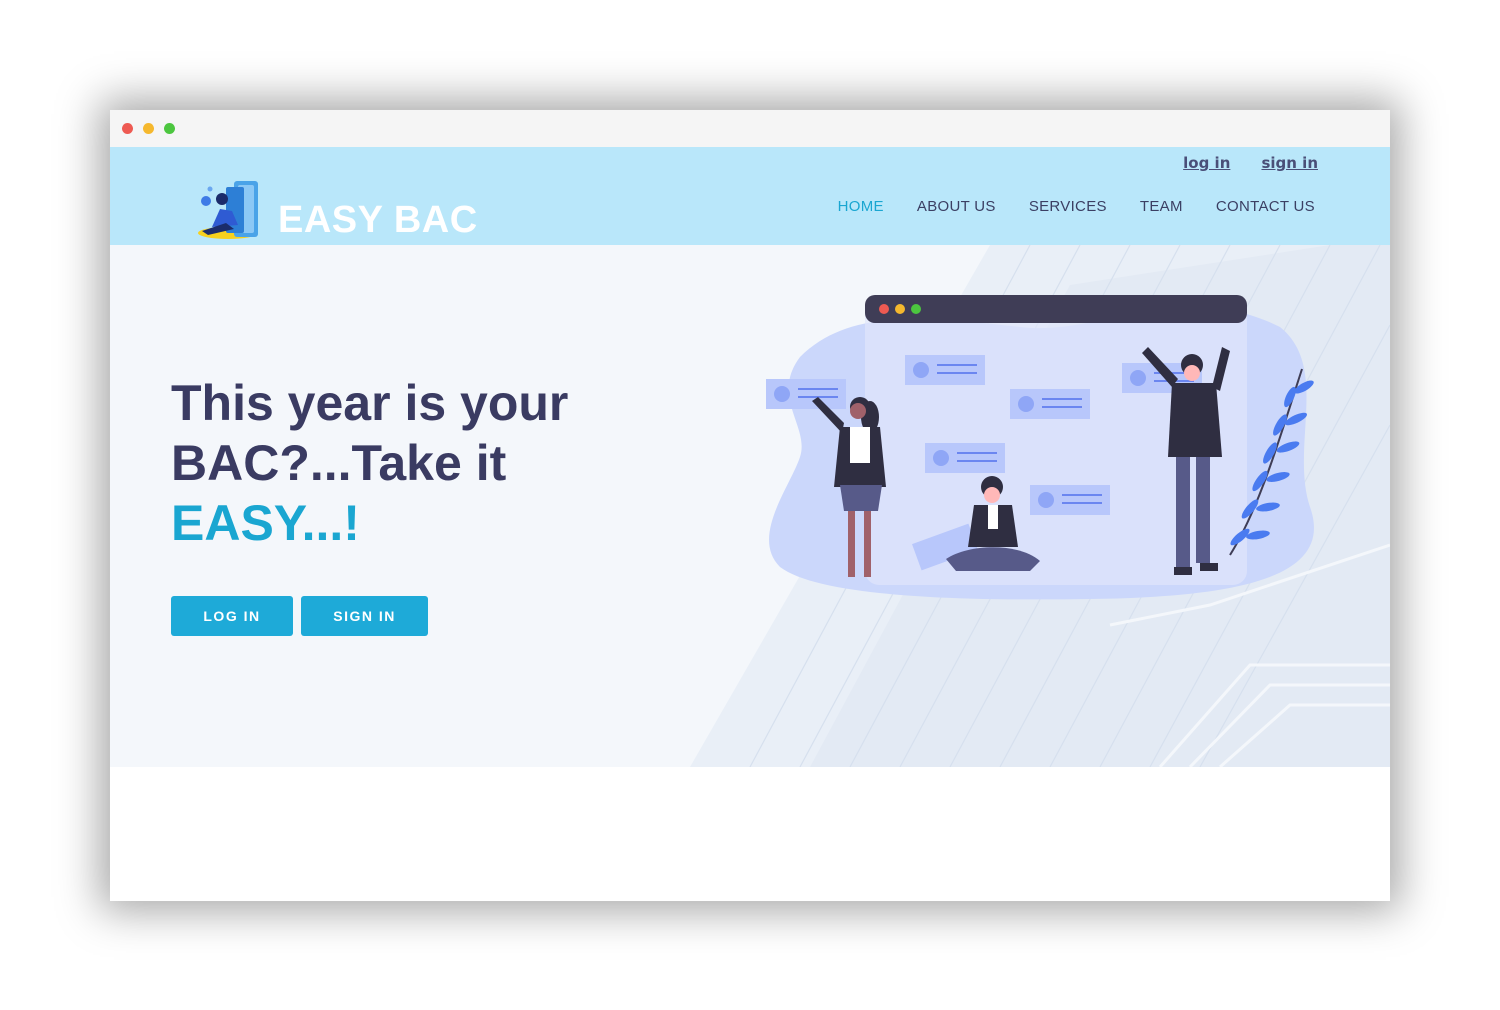 The height and width of the screenshot is (1010, 1500). I want to click on nav-item-team: TEAM, so click(1161, 206).